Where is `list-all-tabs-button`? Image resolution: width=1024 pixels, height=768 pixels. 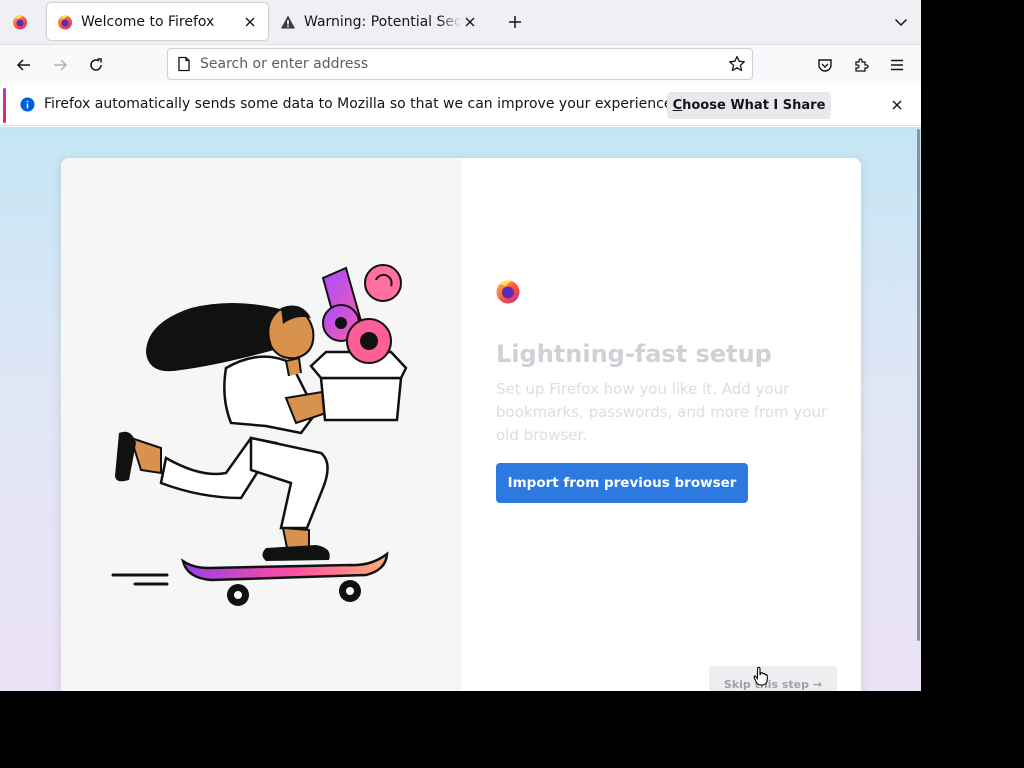
list-all-tabs-button is located at coordinates (901, 22).